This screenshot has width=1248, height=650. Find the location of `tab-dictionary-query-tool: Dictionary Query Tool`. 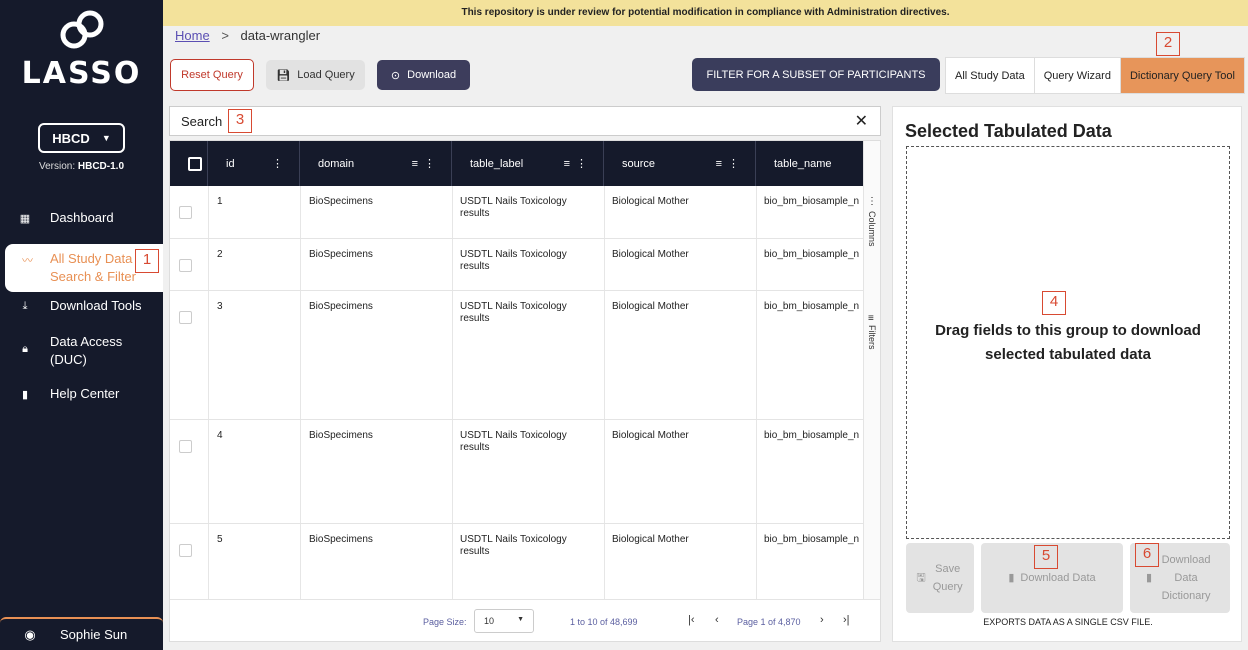

tab-dictionary-query-tool: Dictionary Query Tool is located at coordinates (1182, 75).